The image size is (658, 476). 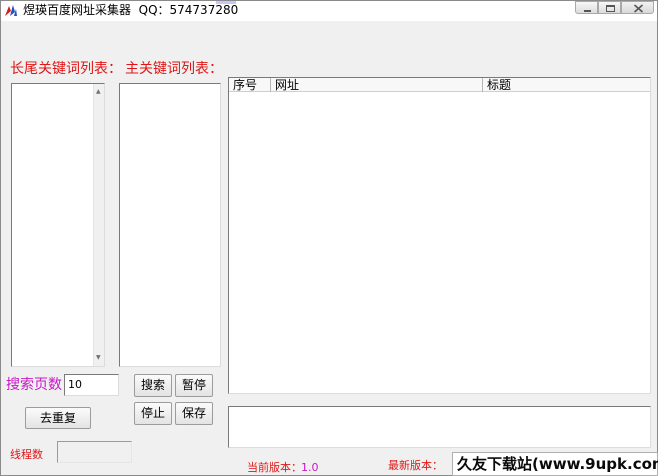 I want to click on title-bar-highlight, so click(x=226, y=2).